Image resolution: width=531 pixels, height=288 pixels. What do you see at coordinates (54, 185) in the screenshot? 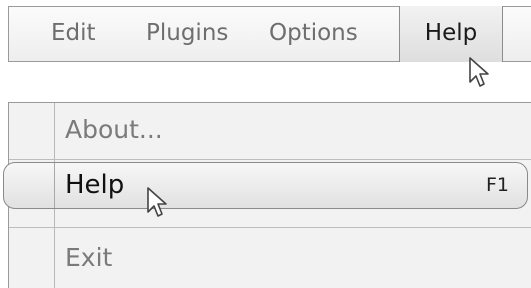
I see `menu-icon-gutter` at bounding box center [54, 185].